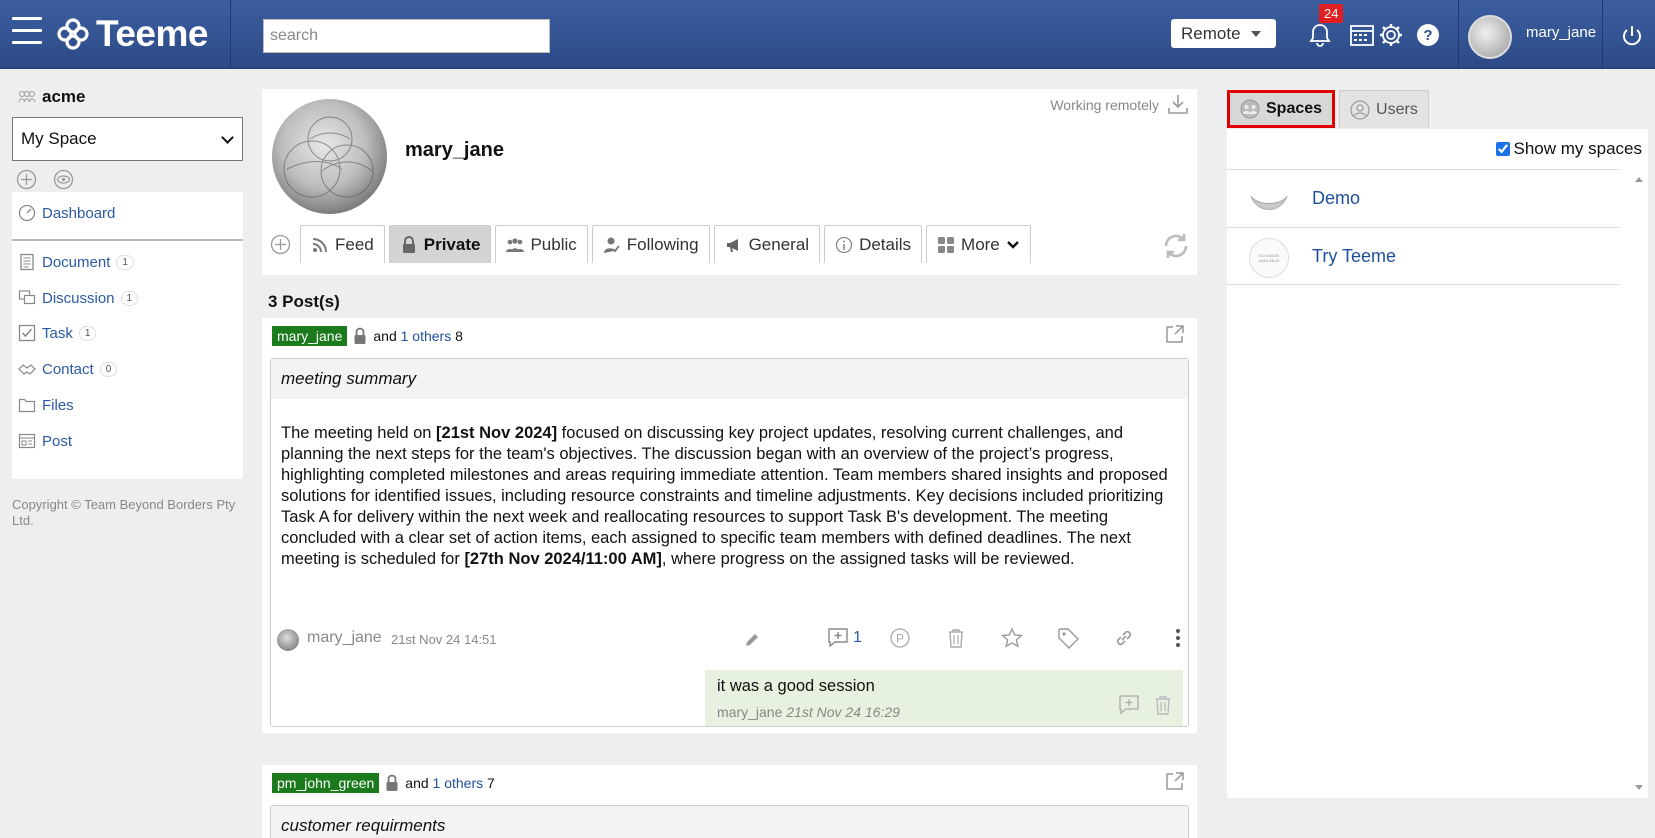 The height and width of the screenshot is (838, 1655). What do you see at coordinates (838, 638) in the screenshot?
I see `add-comment-icon` at bounding box center [838, 638].